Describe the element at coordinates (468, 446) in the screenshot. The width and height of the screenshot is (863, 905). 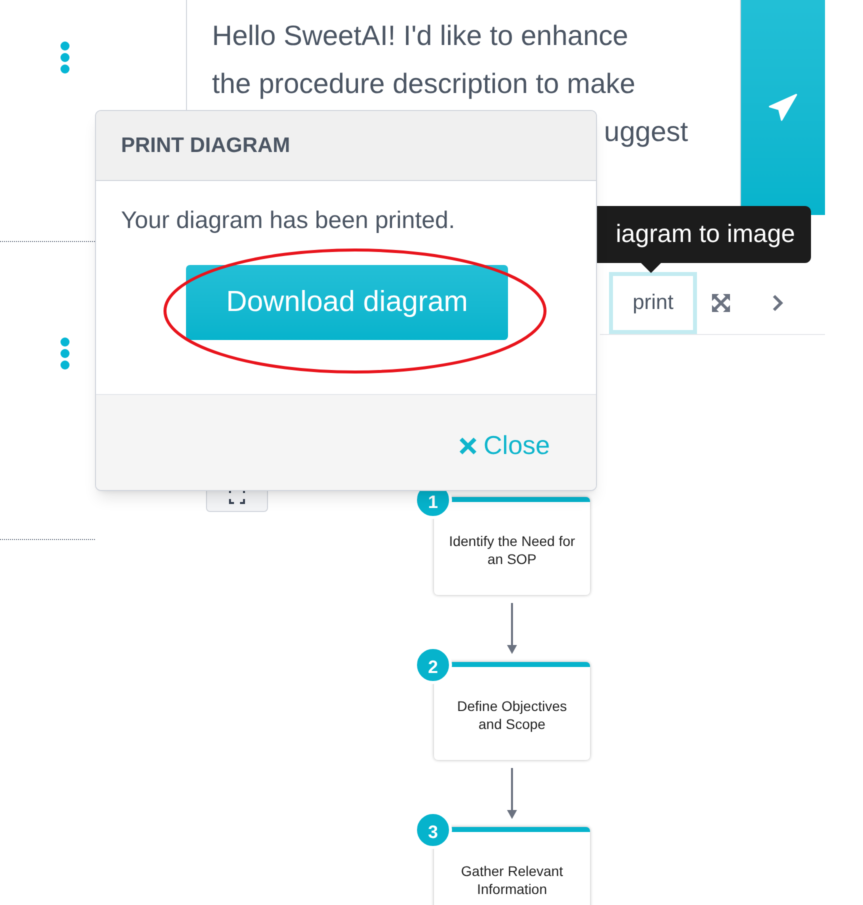
I see `close-icon` at that location.